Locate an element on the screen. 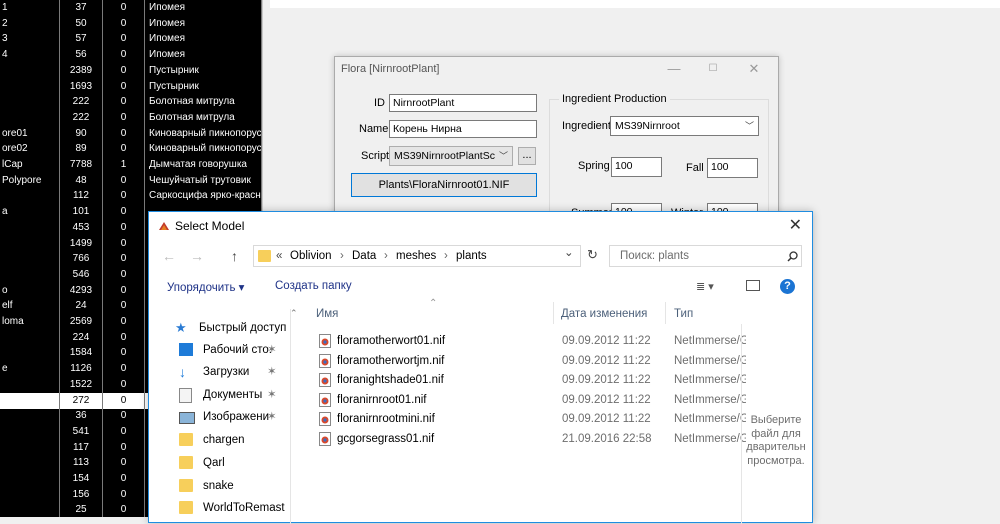  table-row: 2389 0 Пустырник is located at coordinates (131, 71).